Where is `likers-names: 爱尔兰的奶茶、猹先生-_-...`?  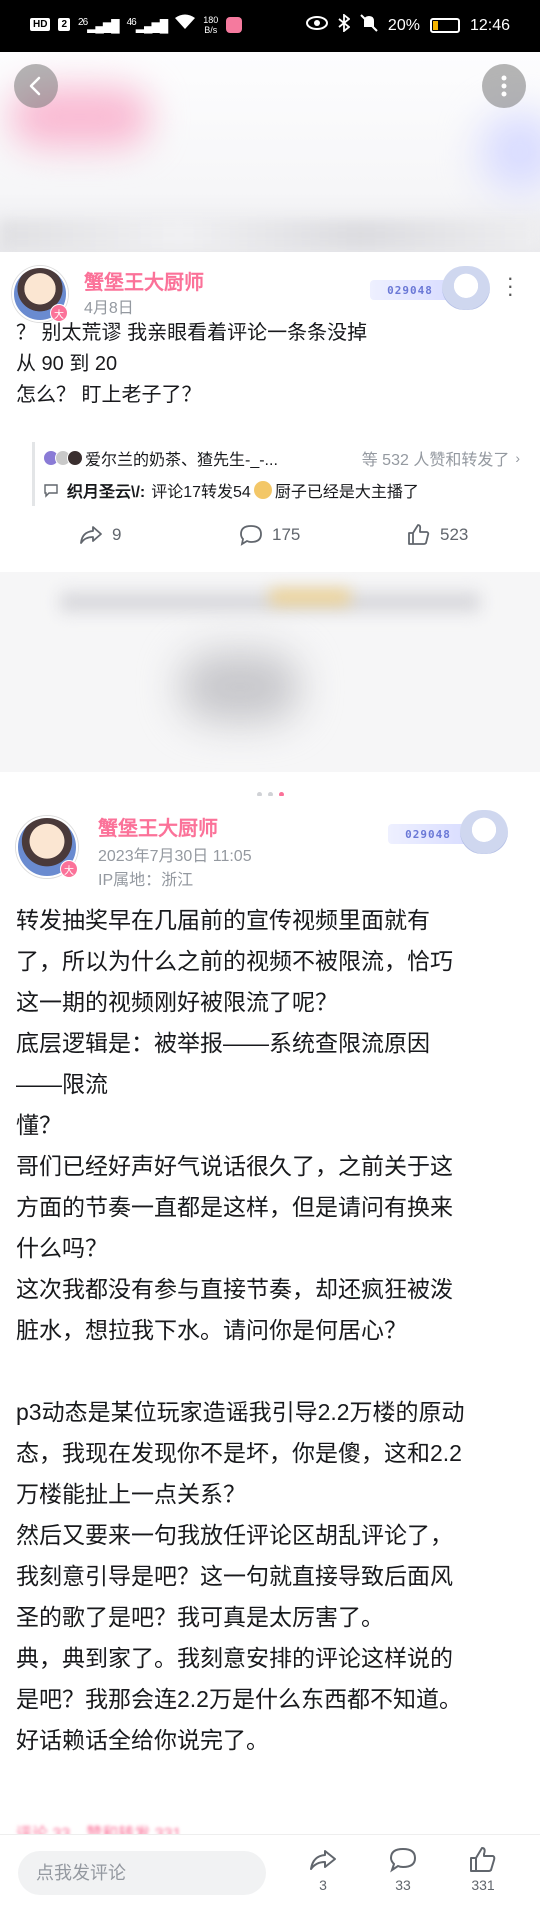
likers-names: 爱尔兰的奶茶、猹先生-_-... is located at coordinates (181, 460).